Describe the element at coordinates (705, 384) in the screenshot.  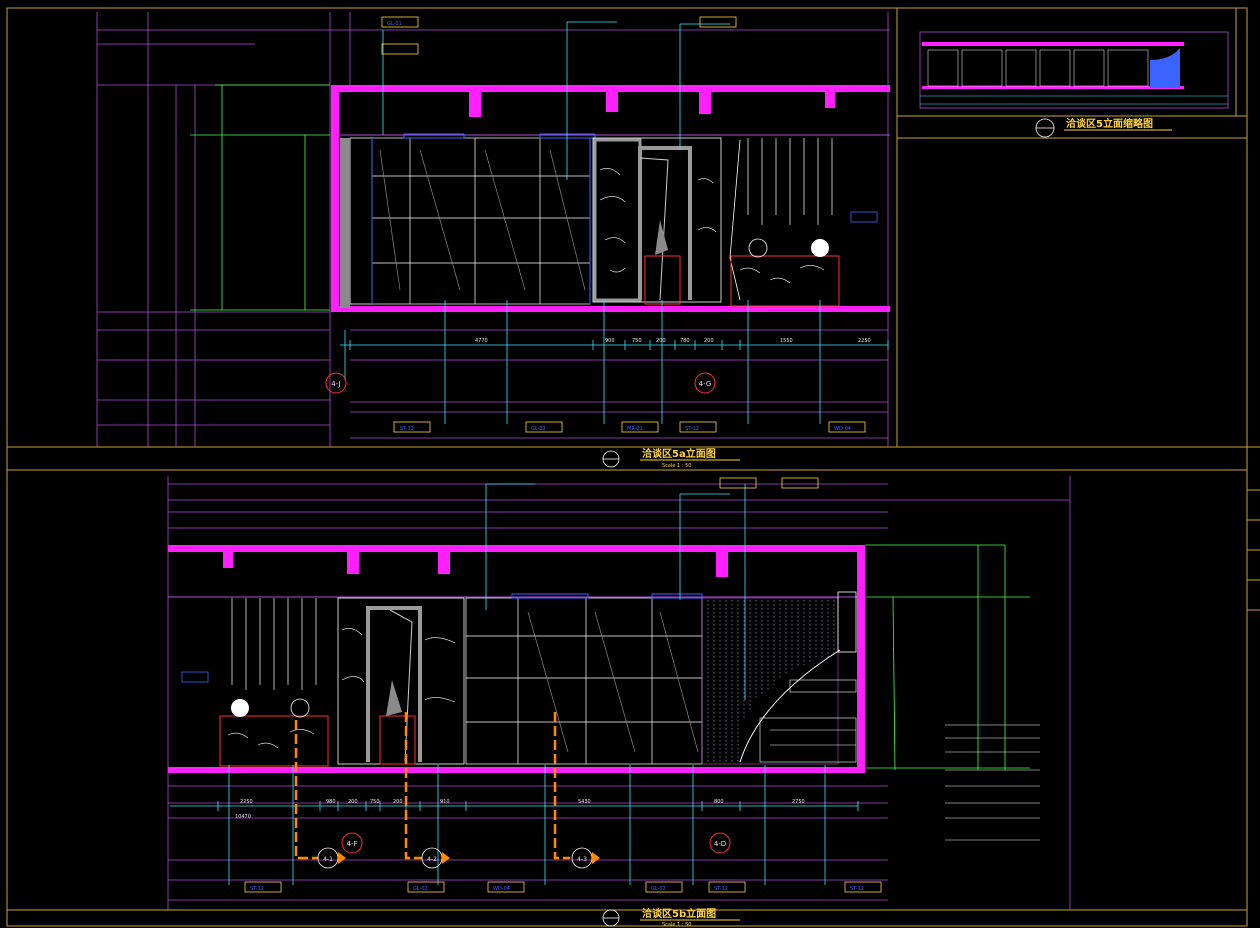
I see `view-a-section-mark-1: 4-G` at that location.